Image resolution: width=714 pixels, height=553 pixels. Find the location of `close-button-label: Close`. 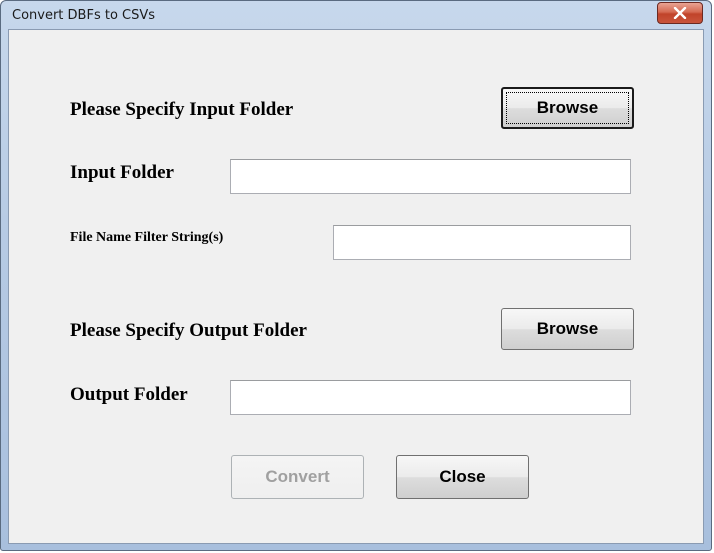

close-button-label: Close is located at coordinates (462, 476).